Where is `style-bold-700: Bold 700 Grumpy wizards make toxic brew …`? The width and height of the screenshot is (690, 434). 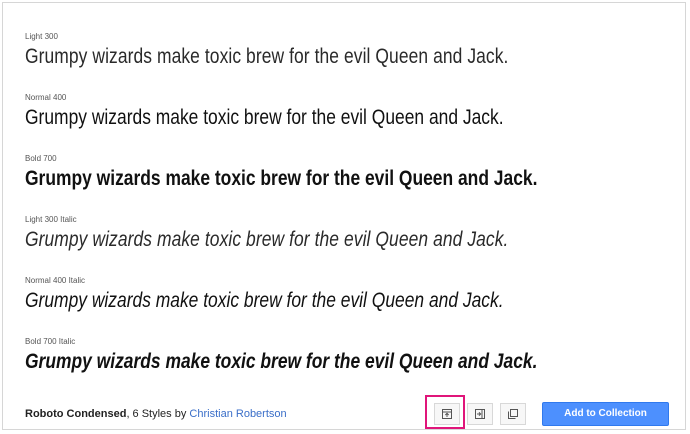
style-bold-700: Bold 700 Grumpy wizards make toxic brew … is located at coordinates (345, 184).